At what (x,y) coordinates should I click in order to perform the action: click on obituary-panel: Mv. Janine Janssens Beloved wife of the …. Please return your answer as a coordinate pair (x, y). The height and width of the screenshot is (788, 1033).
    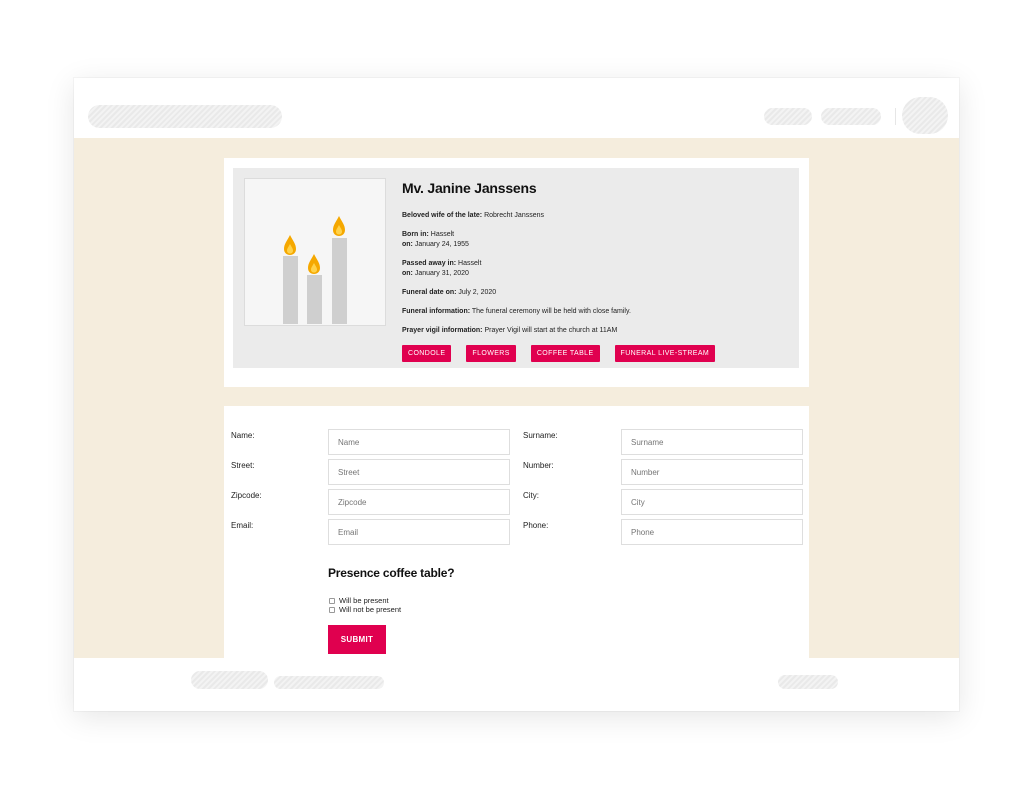
    Looking at the image, I should click on (516, 268).